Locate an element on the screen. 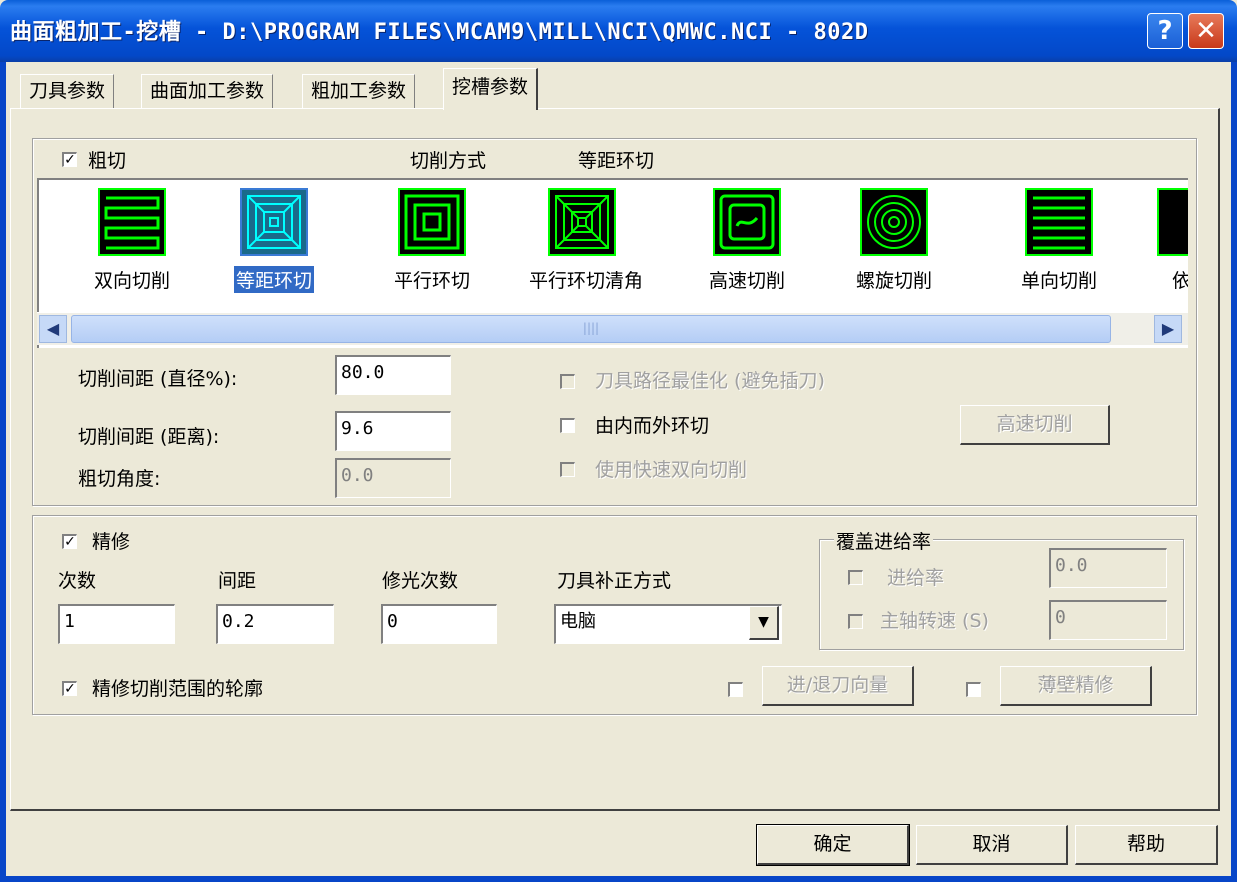 This screenshot has width=1237, height=882. ok-button: 确定 is located at coordinates (833, 845).